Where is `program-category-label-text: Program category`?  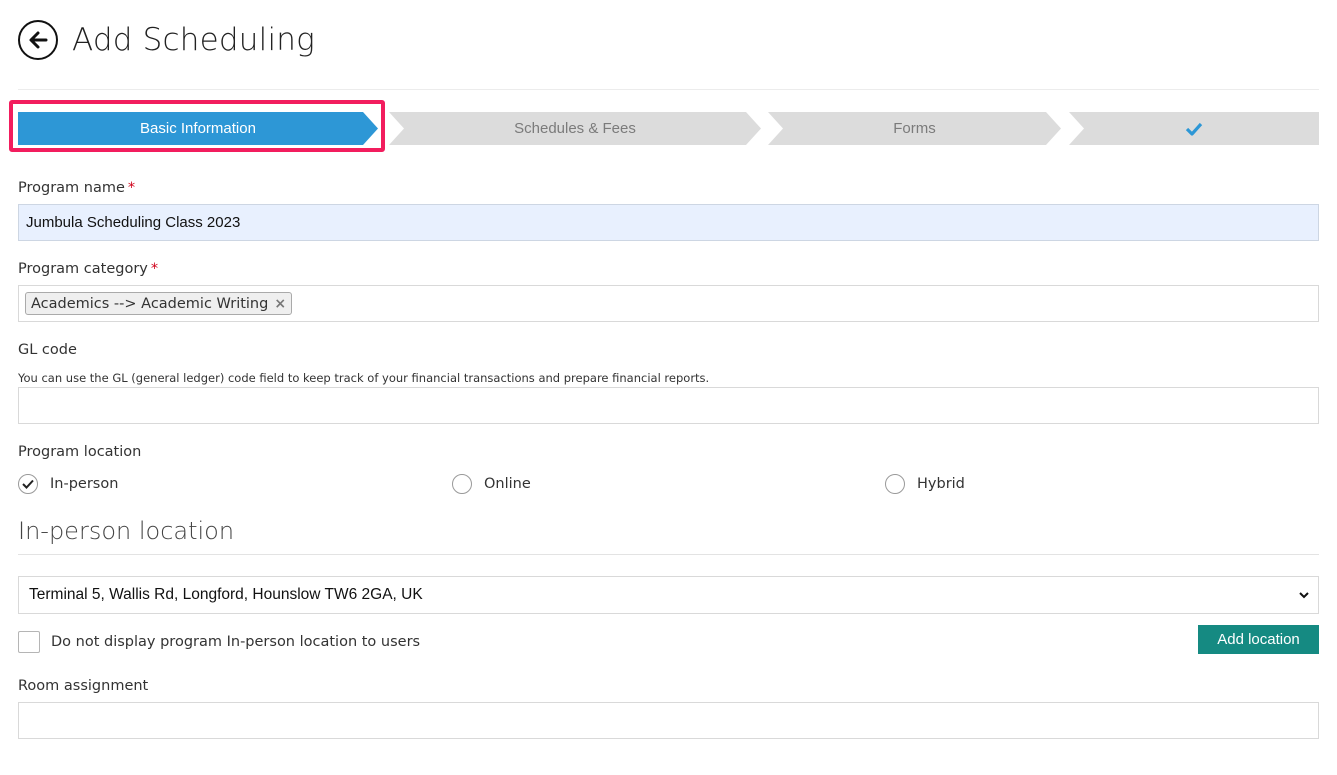
program-category-label-text: Program category is located at coordinates (83, 269).